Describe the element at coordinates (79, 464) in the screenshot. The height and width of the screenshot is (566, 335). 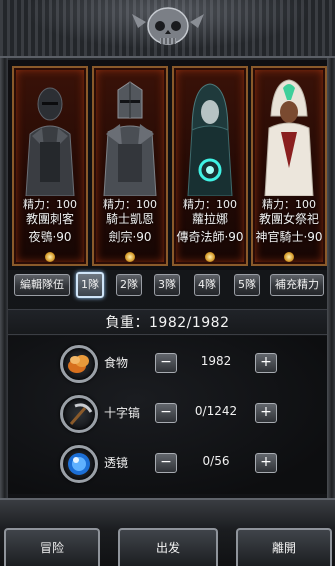
I see `lens-icon` at that location.